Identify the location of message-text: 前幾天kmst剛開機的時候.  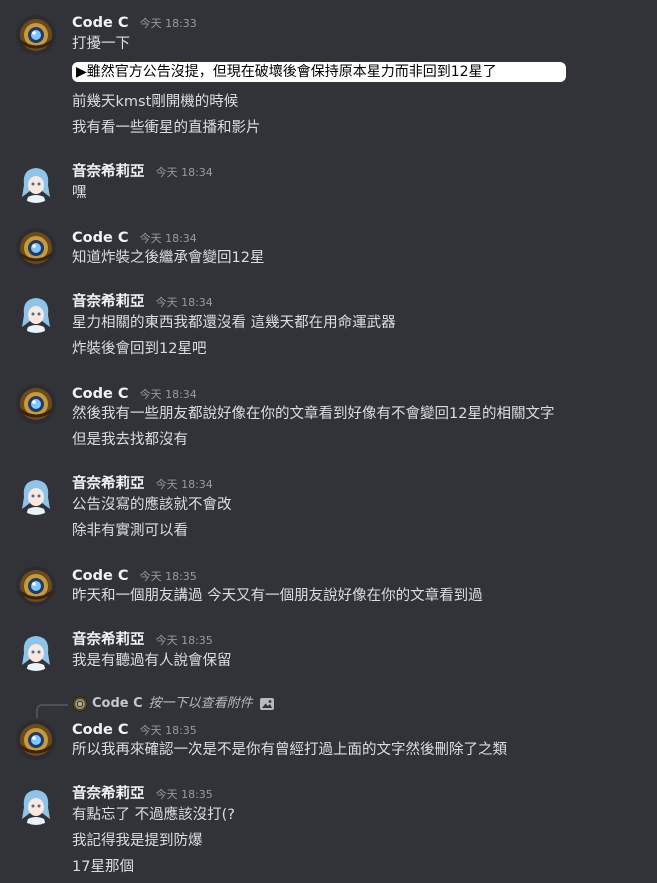
(155, 102).